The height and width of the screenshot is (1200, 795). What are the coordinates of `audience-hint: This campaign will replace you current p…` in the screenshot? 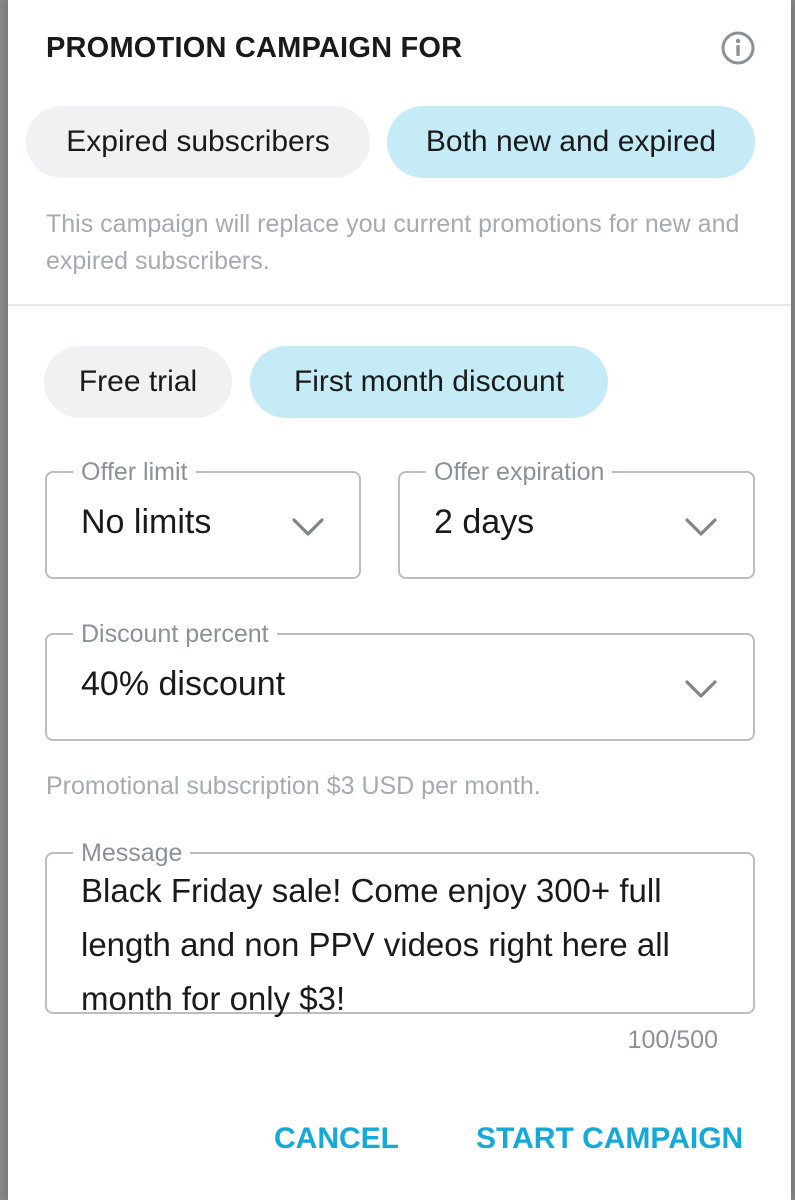 It's located at (393, 242).